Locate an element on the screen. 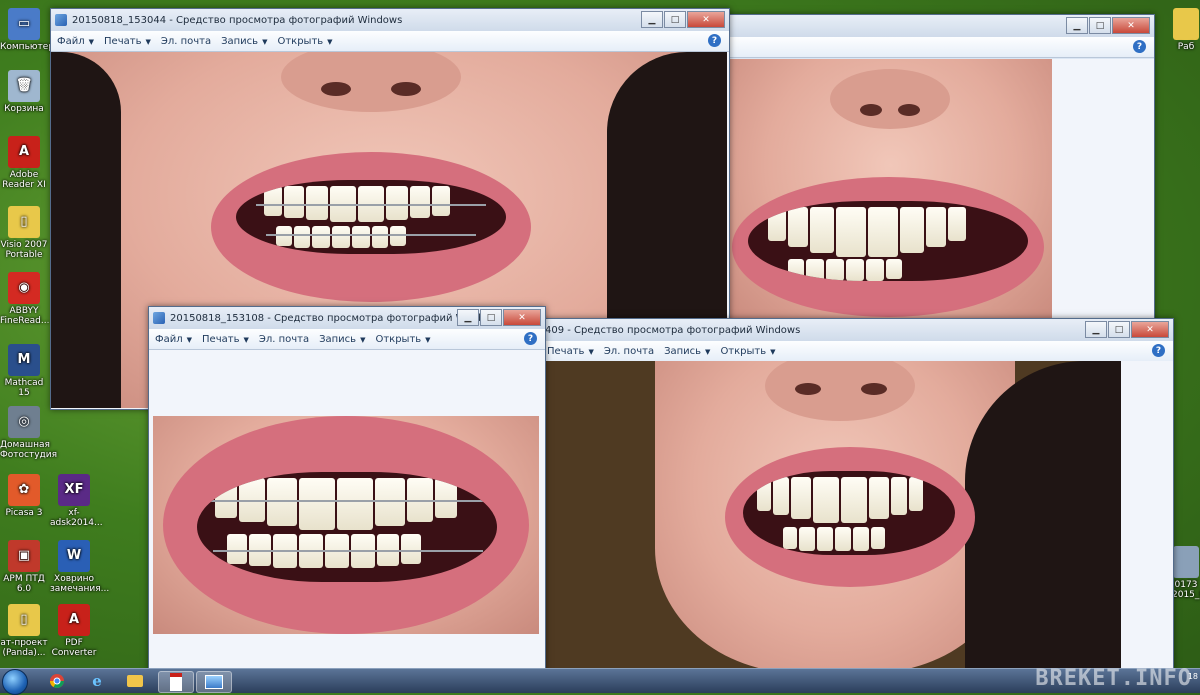  photo-smile-before is located at coordinates (891, 192).